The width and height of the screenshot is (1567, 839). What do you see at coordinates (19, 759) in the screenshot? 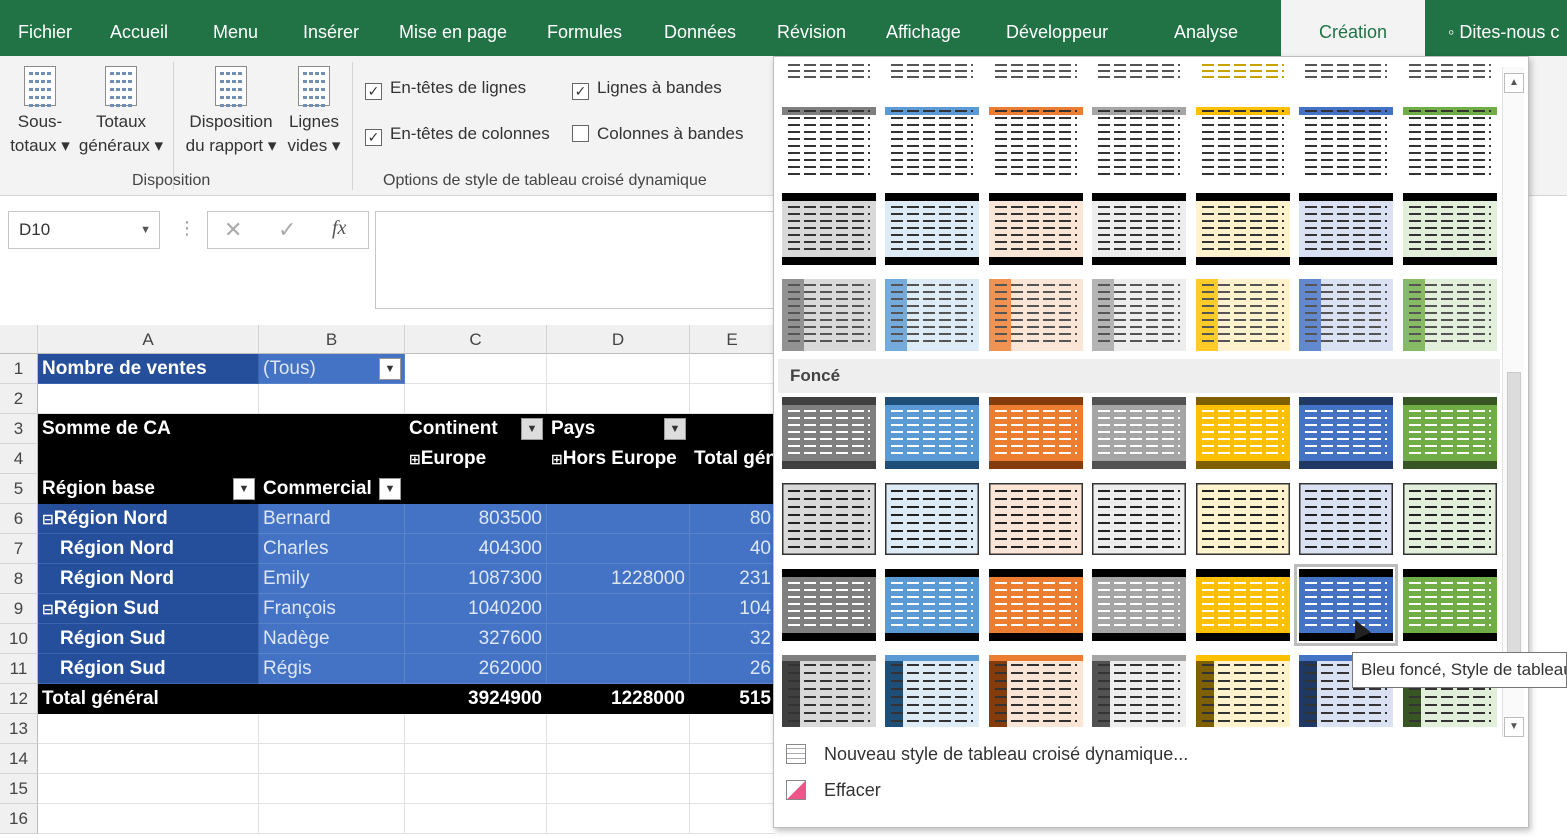
I see `row-header: 14` at bounding box center [19, 759].